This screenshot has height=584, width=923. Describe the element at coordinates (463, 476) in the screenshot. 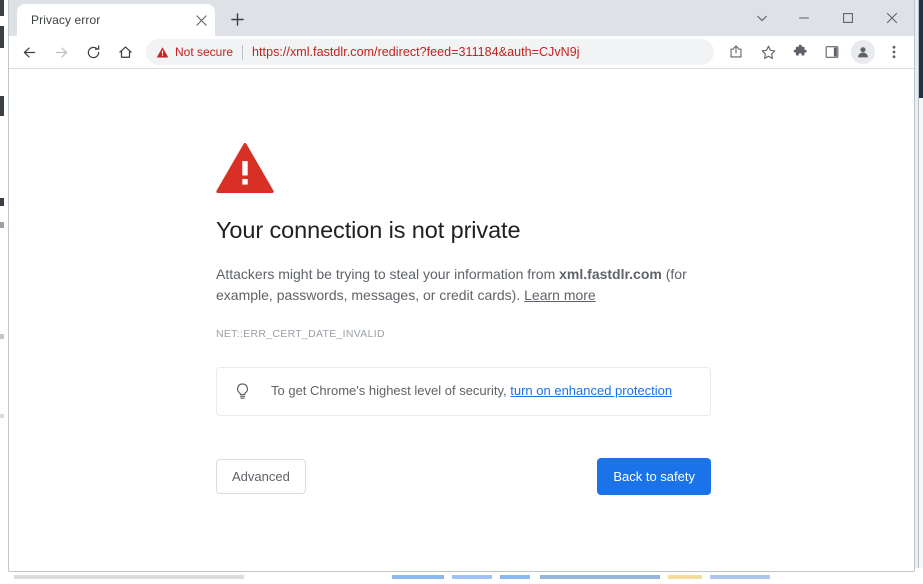

I see `interstitial-button-row: Advanced Back to safety` at that location.